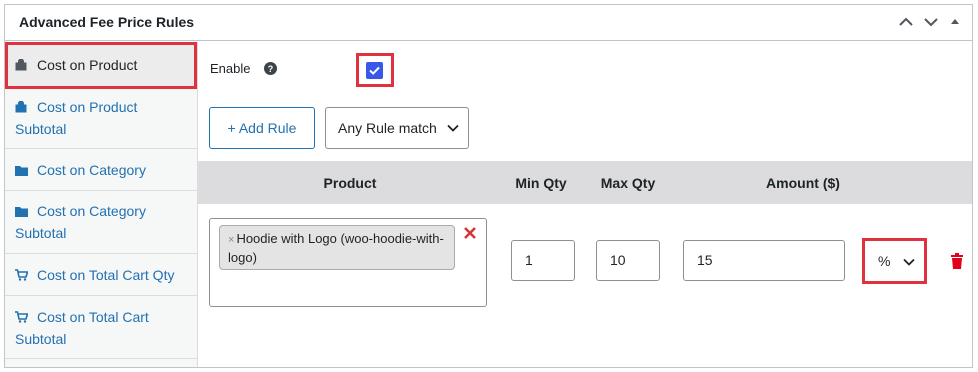 The height and width of the screenshot is (372, 978). What do you see at coordinates (585, 182) in the screenshot?
I see `rules-table-header: Product Min Qty Max Qty Amount ($)` at bounding box center [585, 182].